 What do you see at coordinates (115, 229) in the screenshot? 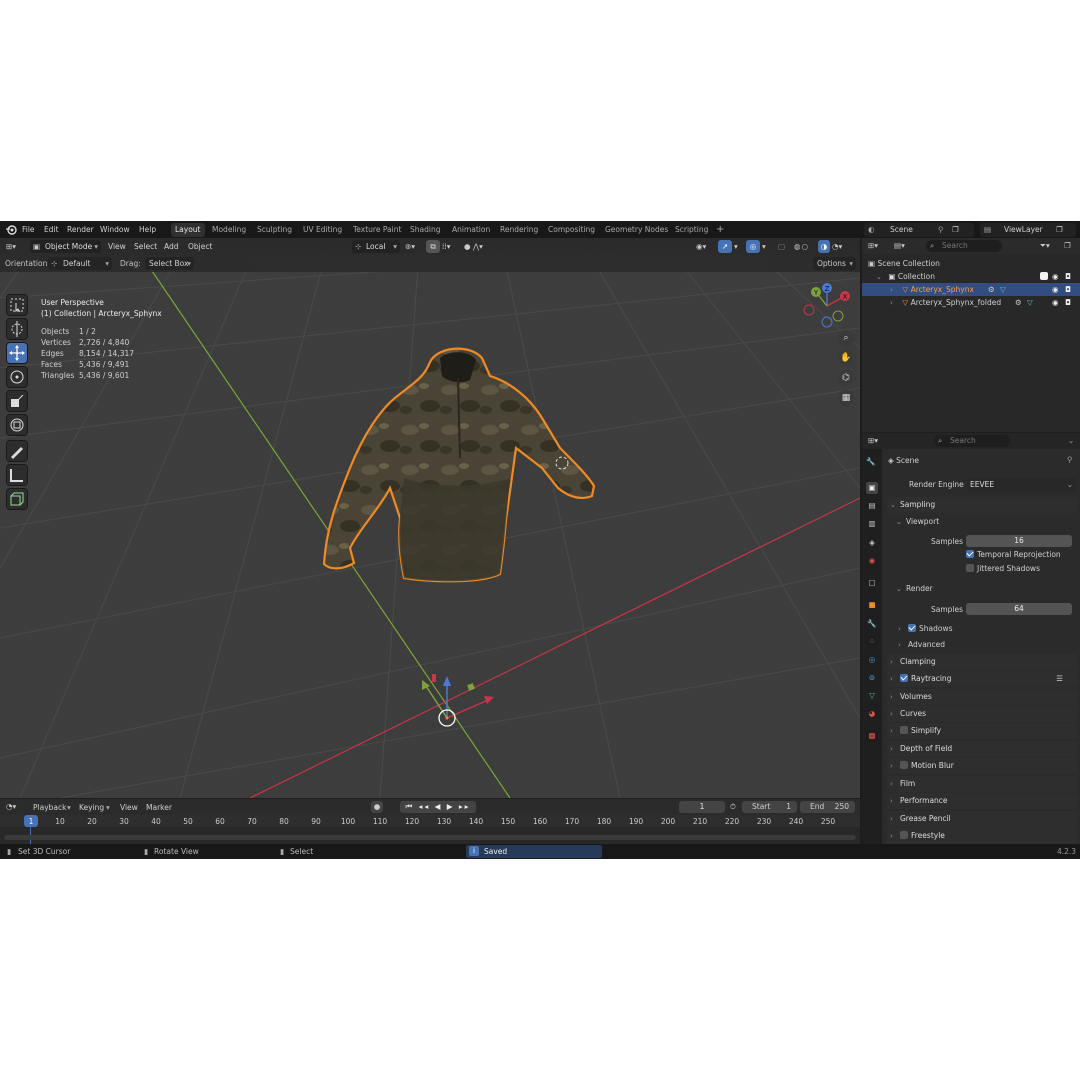
I see `menu-window: Window` at bounding box center [115, 229].